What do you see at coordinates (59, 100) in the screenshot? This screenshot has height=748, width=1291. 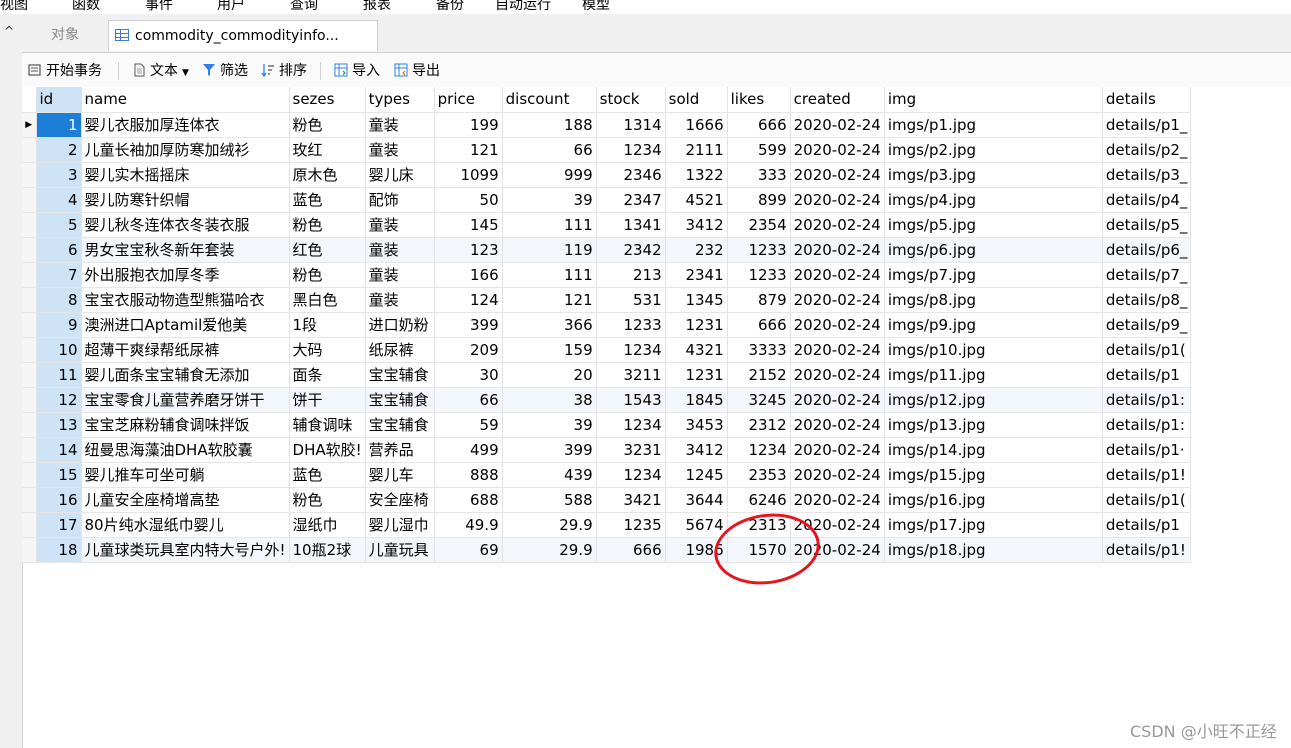 I see `column-header-id: id` at bounding box center [59, 100].